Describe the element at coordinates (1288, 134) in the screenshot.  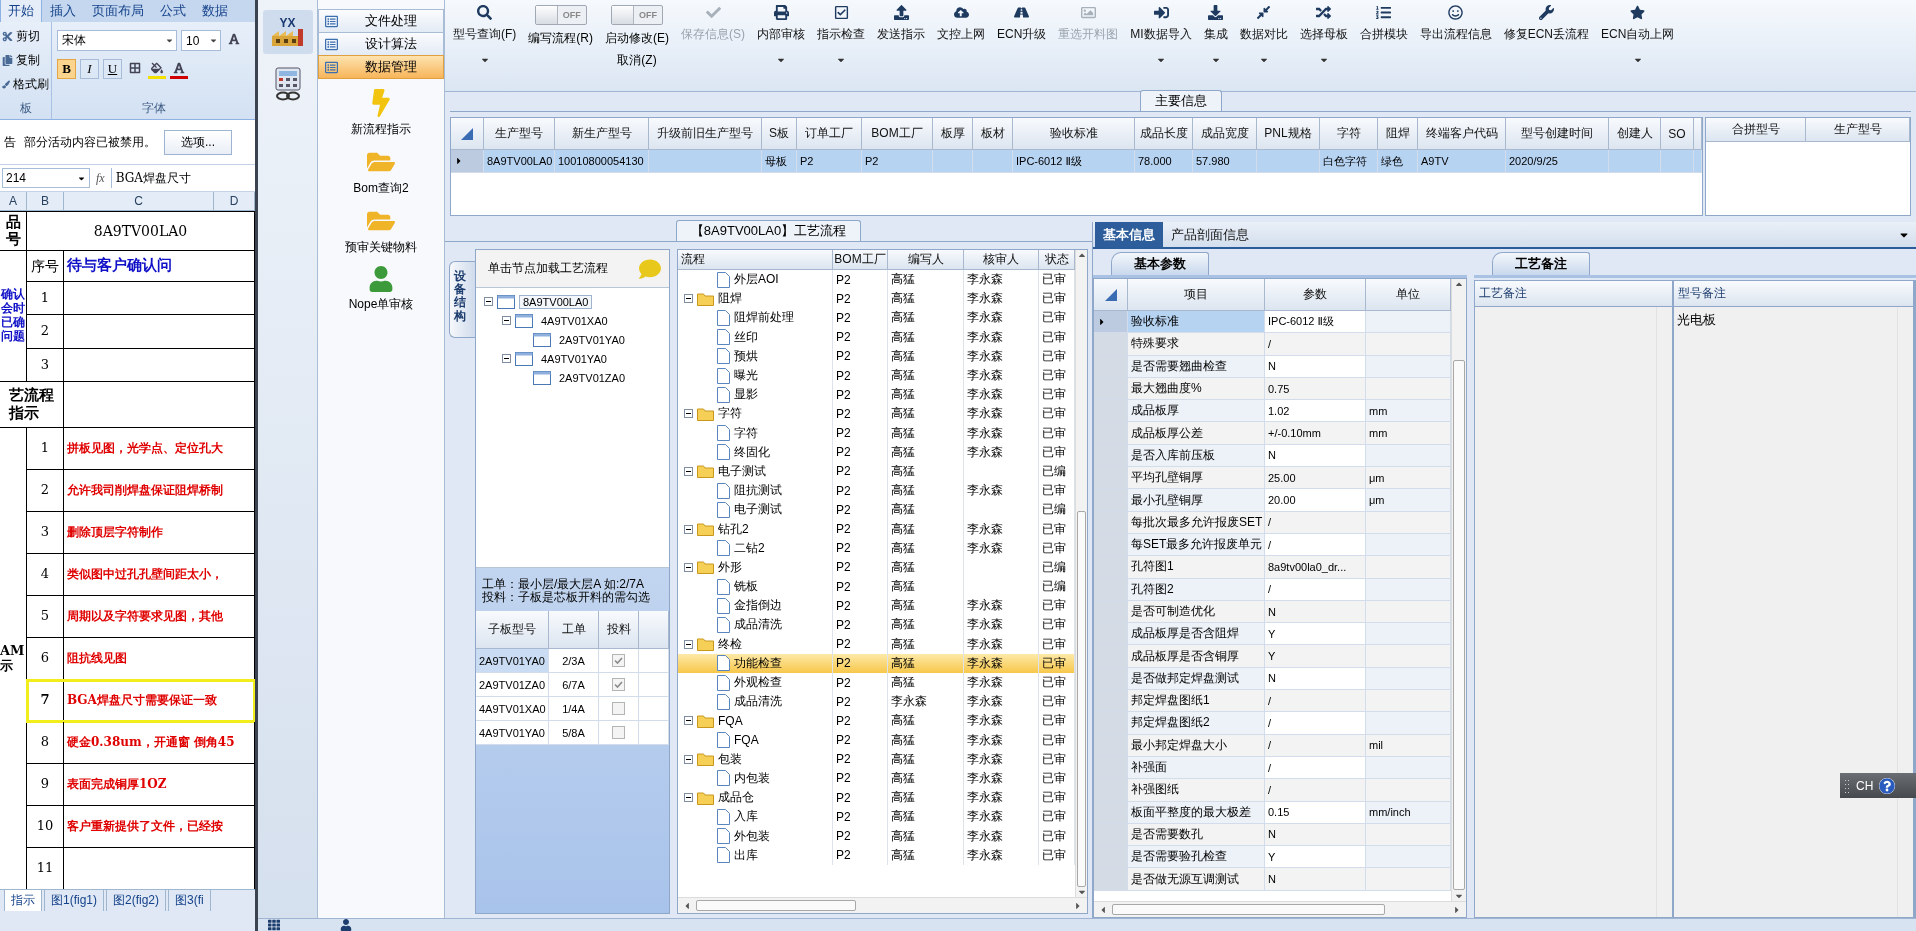
I see `column-header: PNL规格` at that location.